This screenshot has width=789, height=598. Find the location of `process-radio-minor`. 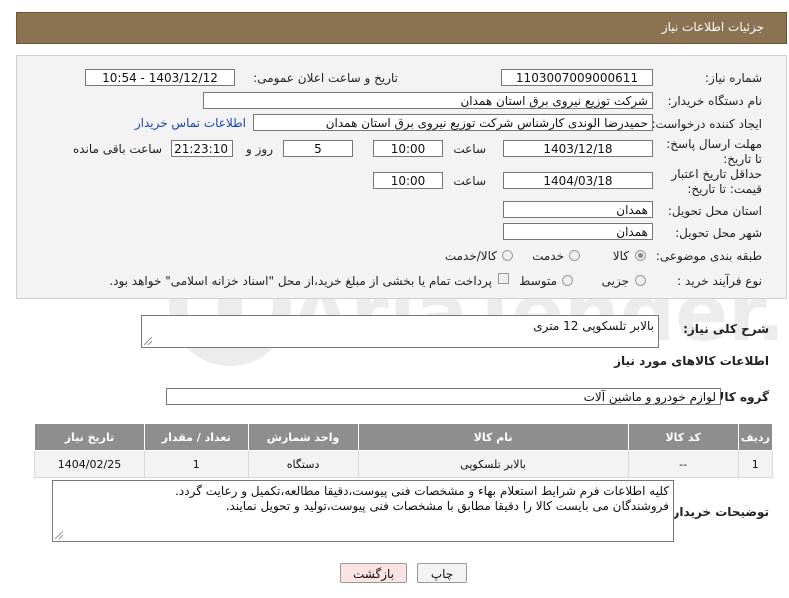

process-radio-minor is located at coordinates (640, 280).